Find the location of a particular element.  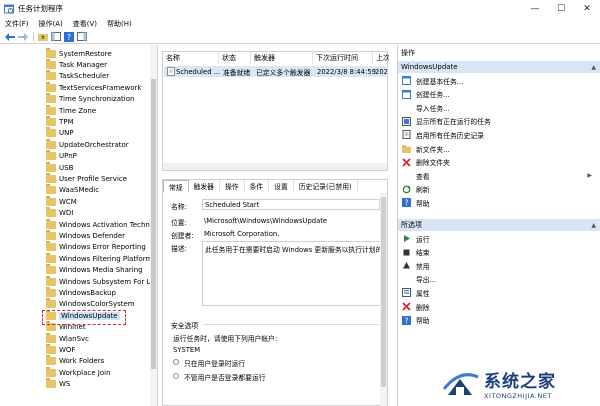

task-next-run: 2022/3/8 8:44:59 is located at coordinates (346, 71).